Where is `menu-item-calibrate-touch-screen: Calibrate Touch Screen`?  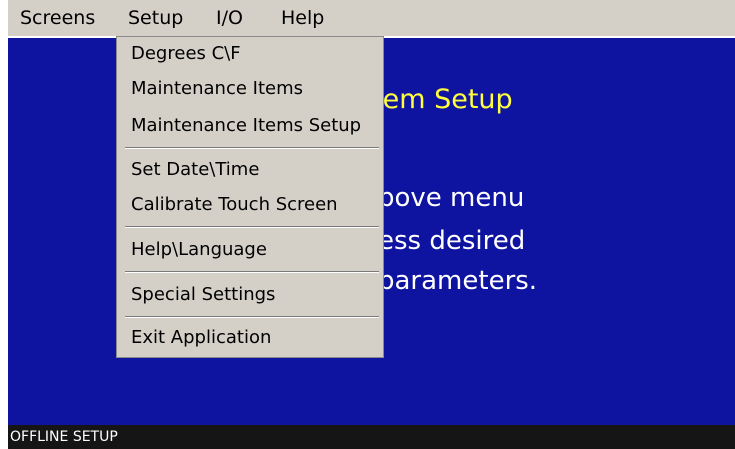 menu-item-calibrate-touch-screen: Calibrate Touch Screen is located at coordinates (234, 205).